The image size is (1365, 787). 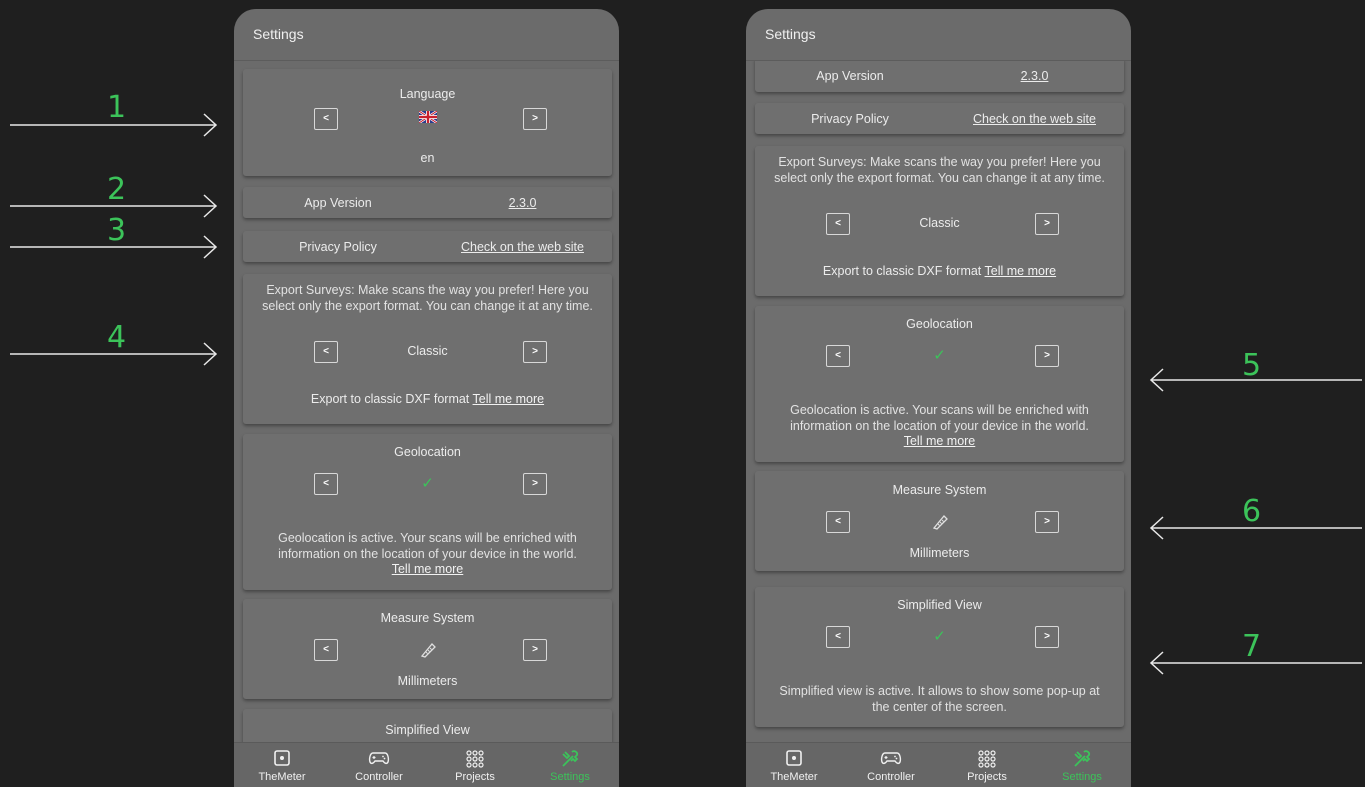 I want to click on annotation-number-7: 7, so click(x=1252, y=646).